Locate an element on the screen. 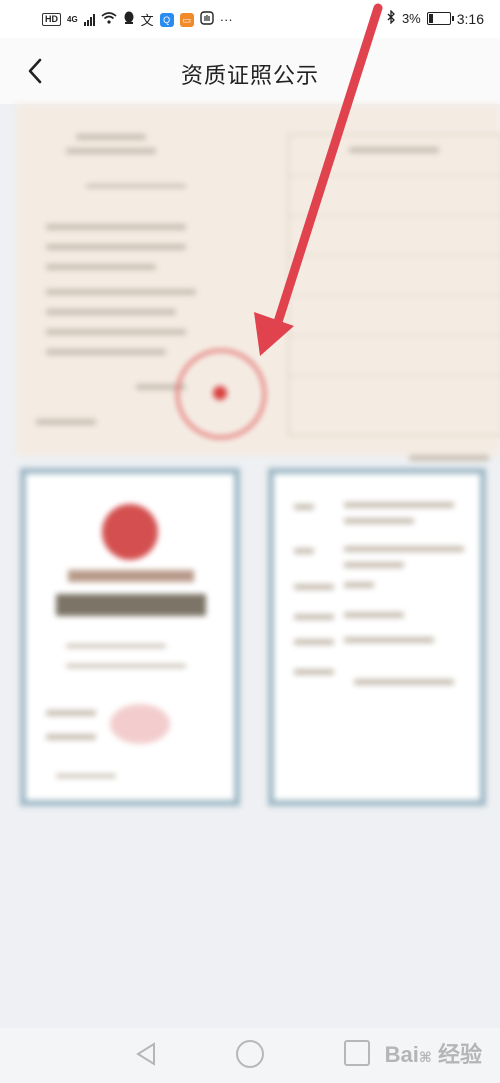 This screenshot has height=1083, width=500. search-app-icon: Q is located at coordinates (166, 19).